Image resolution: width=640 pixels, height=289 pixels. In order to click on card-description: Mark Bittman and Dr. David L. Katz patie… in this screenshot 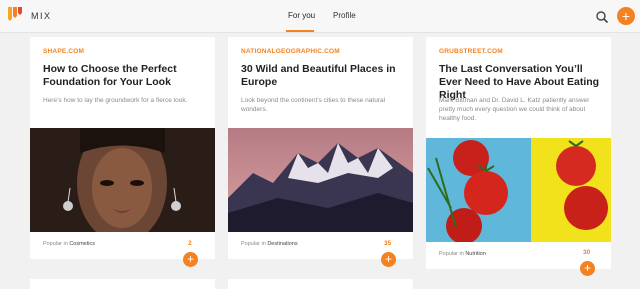, I will do `click(514, 109)`.